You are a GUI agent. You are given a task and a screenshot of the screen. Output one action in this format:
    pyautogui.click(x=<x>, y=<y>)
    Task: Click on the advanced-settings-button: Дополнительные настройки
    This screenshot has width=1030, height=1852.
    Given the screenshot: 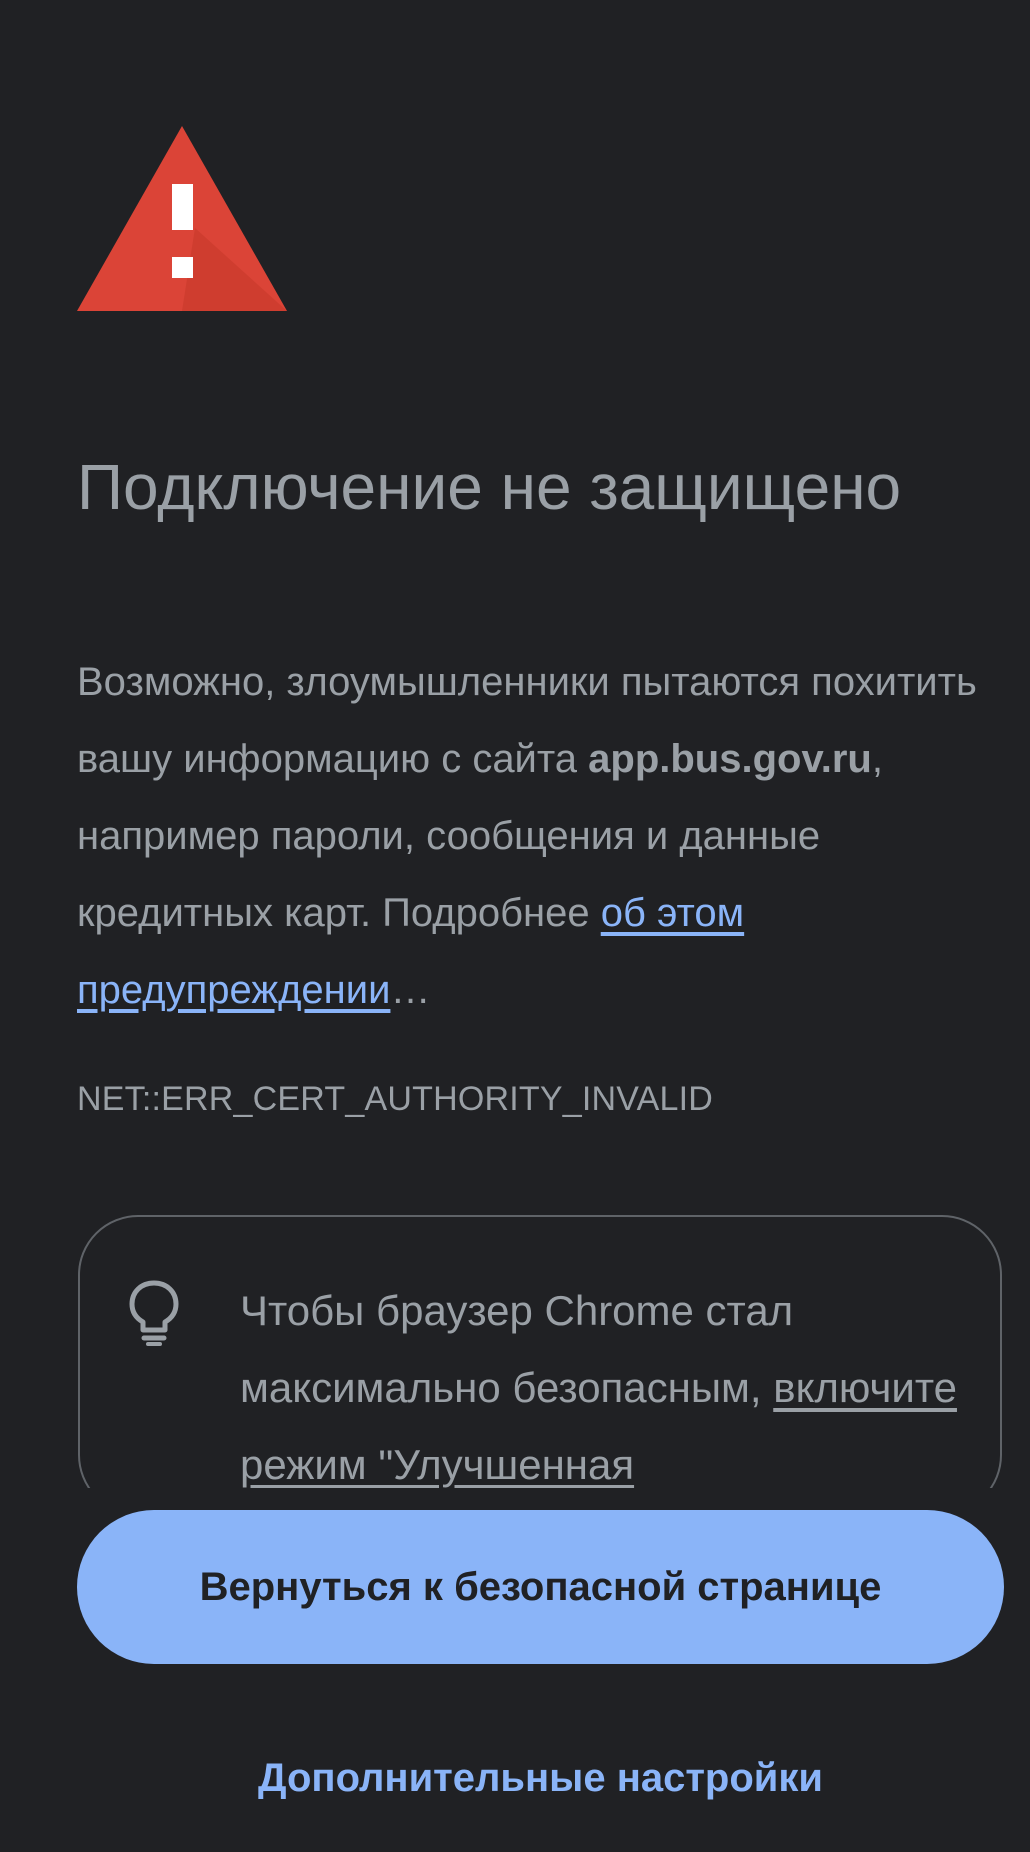 What is the action you would take?
    pyautogui.click(x=540, y=1778)
    